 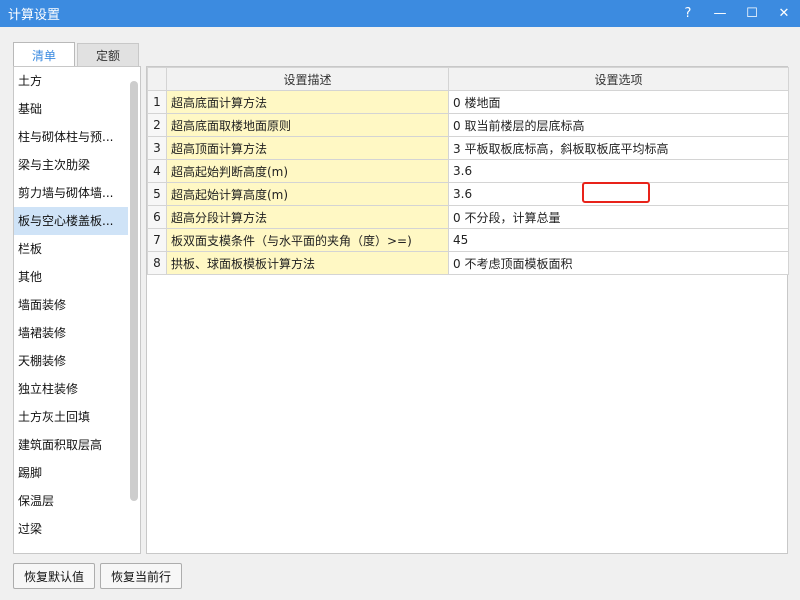 I want to click on column-header-number, so click(x=157, y=79).